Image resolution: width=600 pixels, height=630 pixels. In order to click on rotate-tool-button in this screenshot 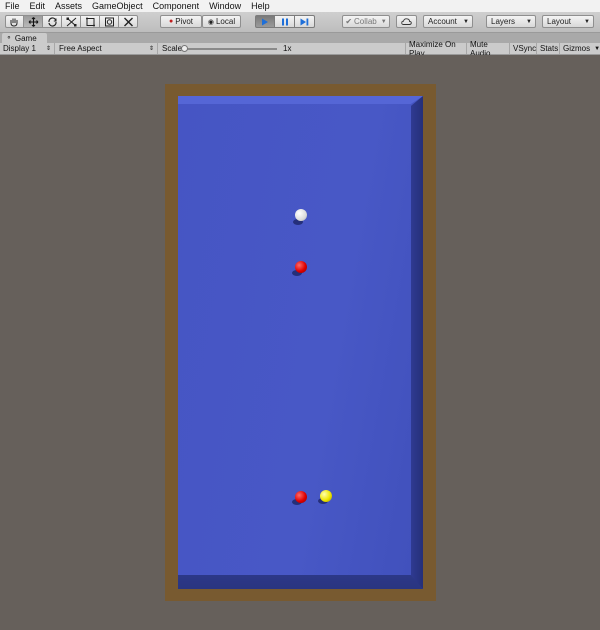, I will do `click(52, 21)`.